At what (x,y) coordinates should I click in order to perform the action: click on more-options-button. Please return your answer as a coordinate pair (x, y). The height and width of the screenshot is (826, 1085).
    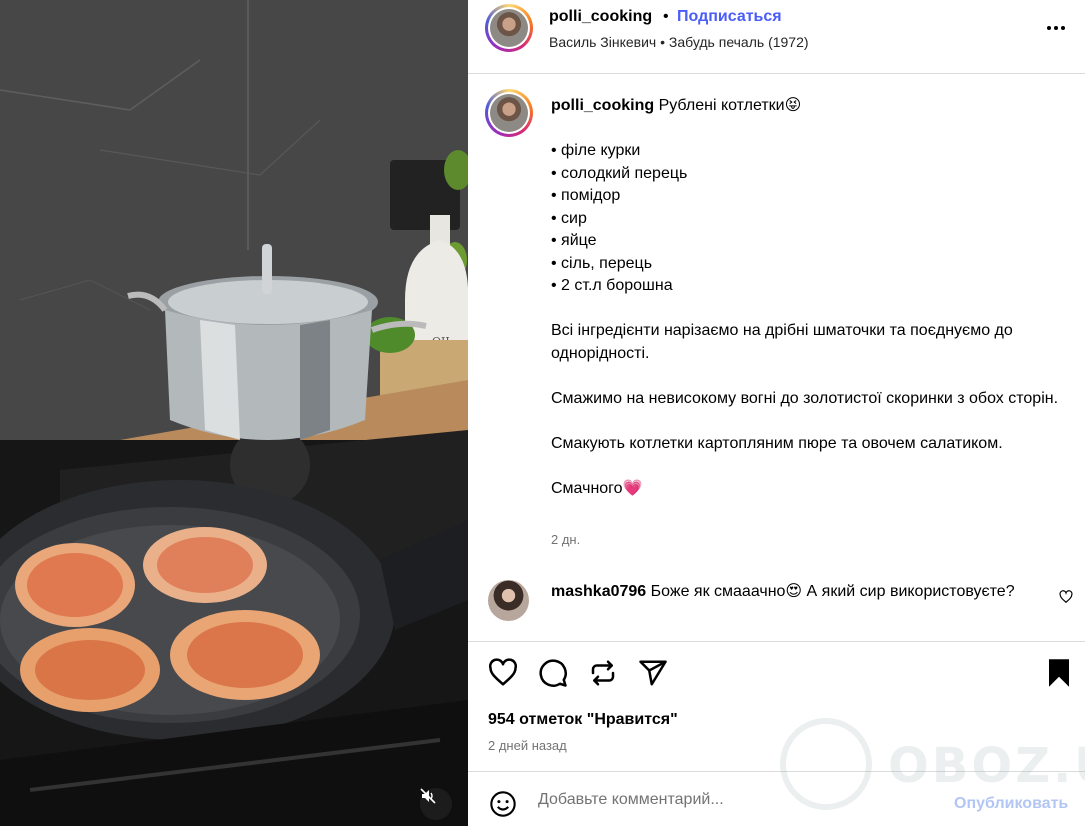
    Looking at the image, I should click on (1059, 29).